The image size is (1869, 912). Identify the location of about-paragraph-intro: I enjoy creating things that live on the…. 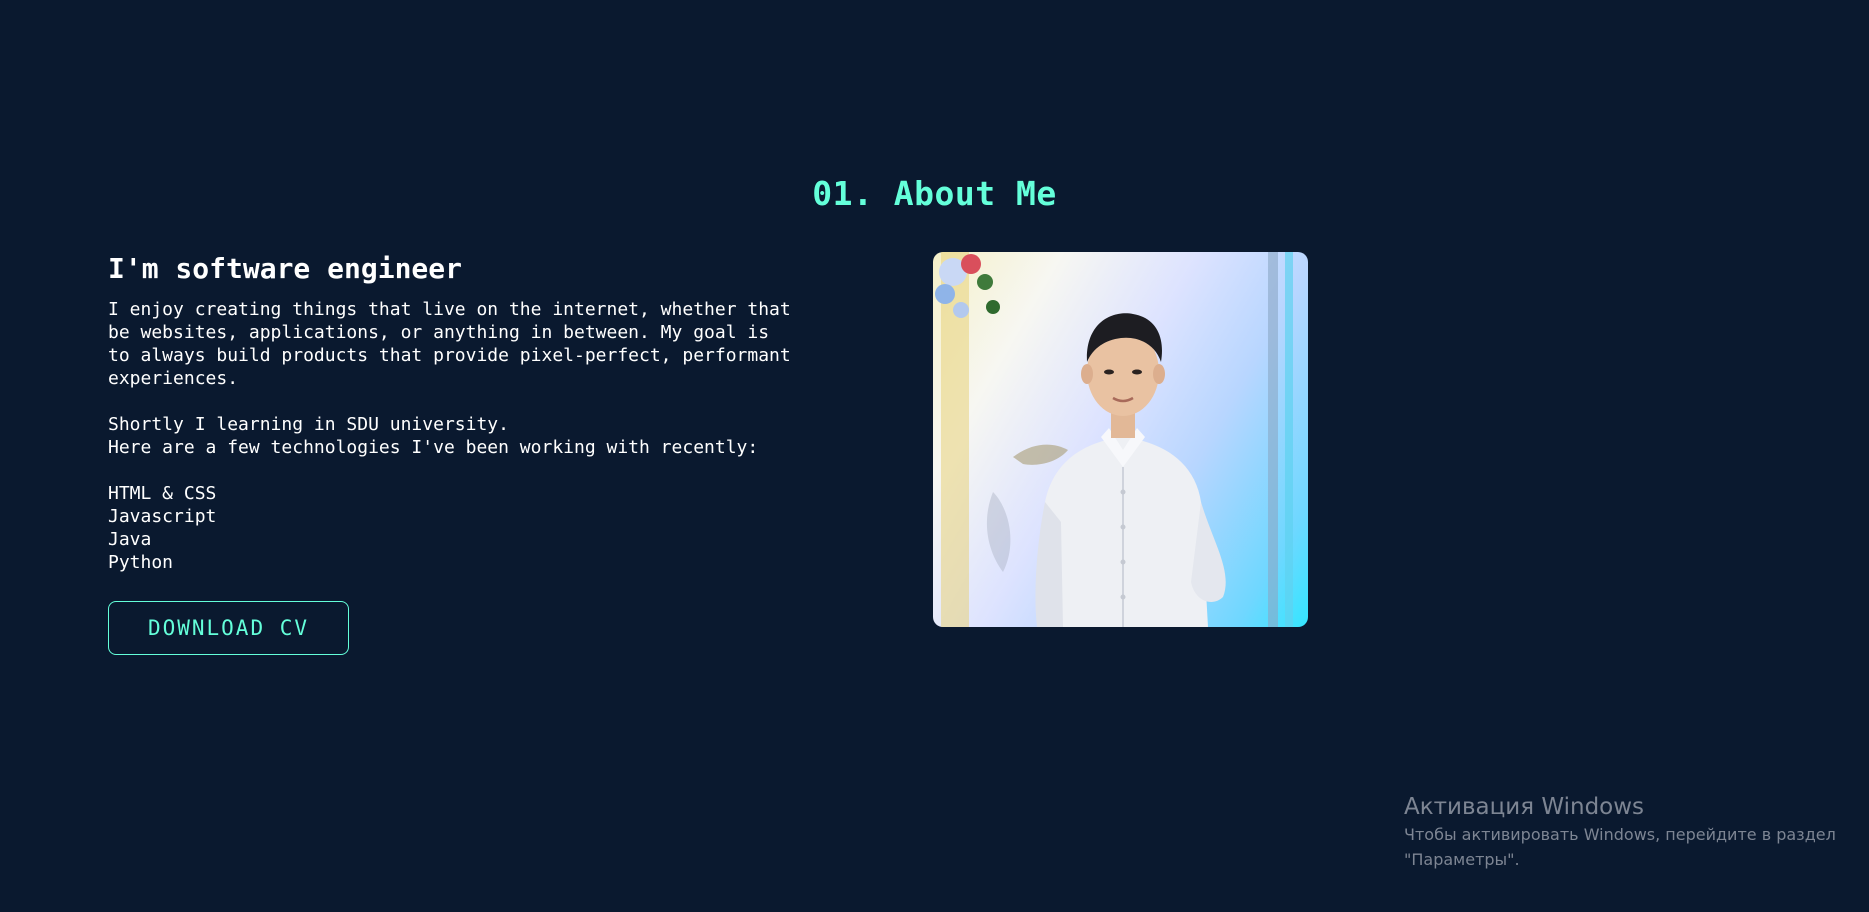
(449, 344).